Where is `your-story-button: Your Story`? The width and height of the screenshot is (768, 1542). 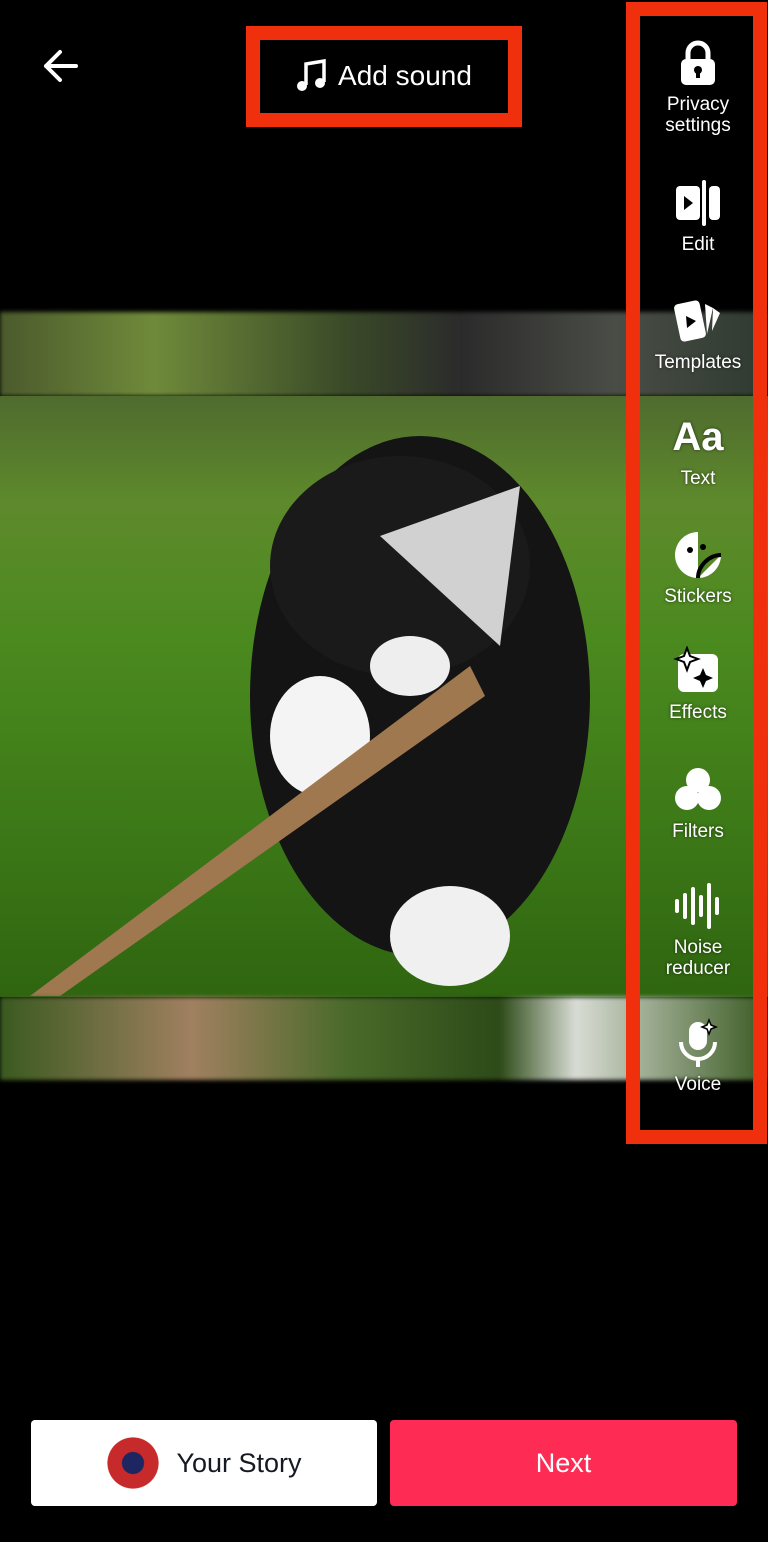
your-story-button: Your Story is located at coordinates (204, 1463).